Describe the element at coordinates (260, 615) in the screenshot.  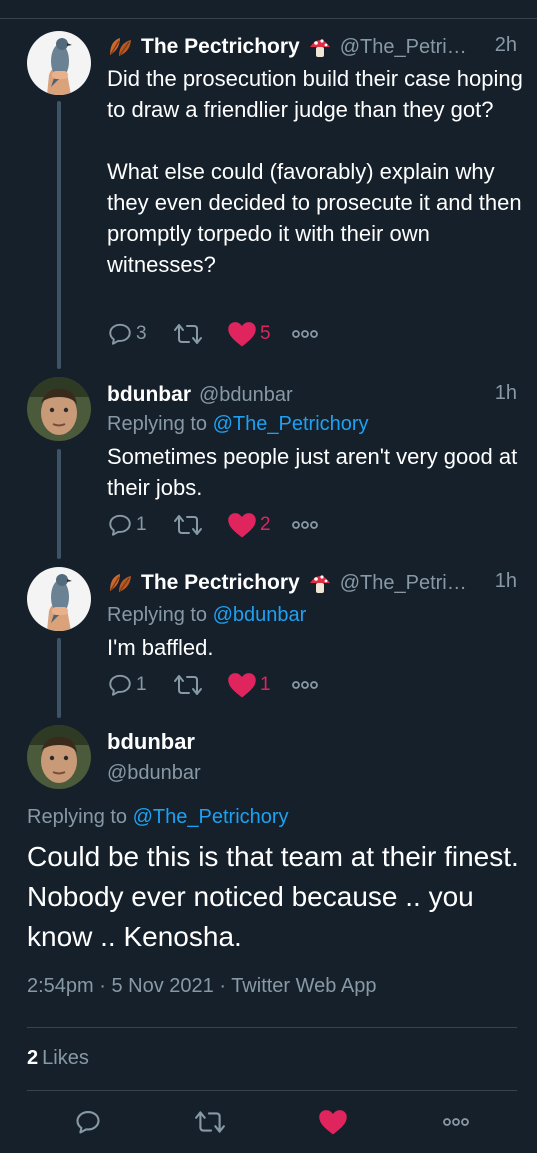
I see `replying-mention-link: @bdunbar` at that location.